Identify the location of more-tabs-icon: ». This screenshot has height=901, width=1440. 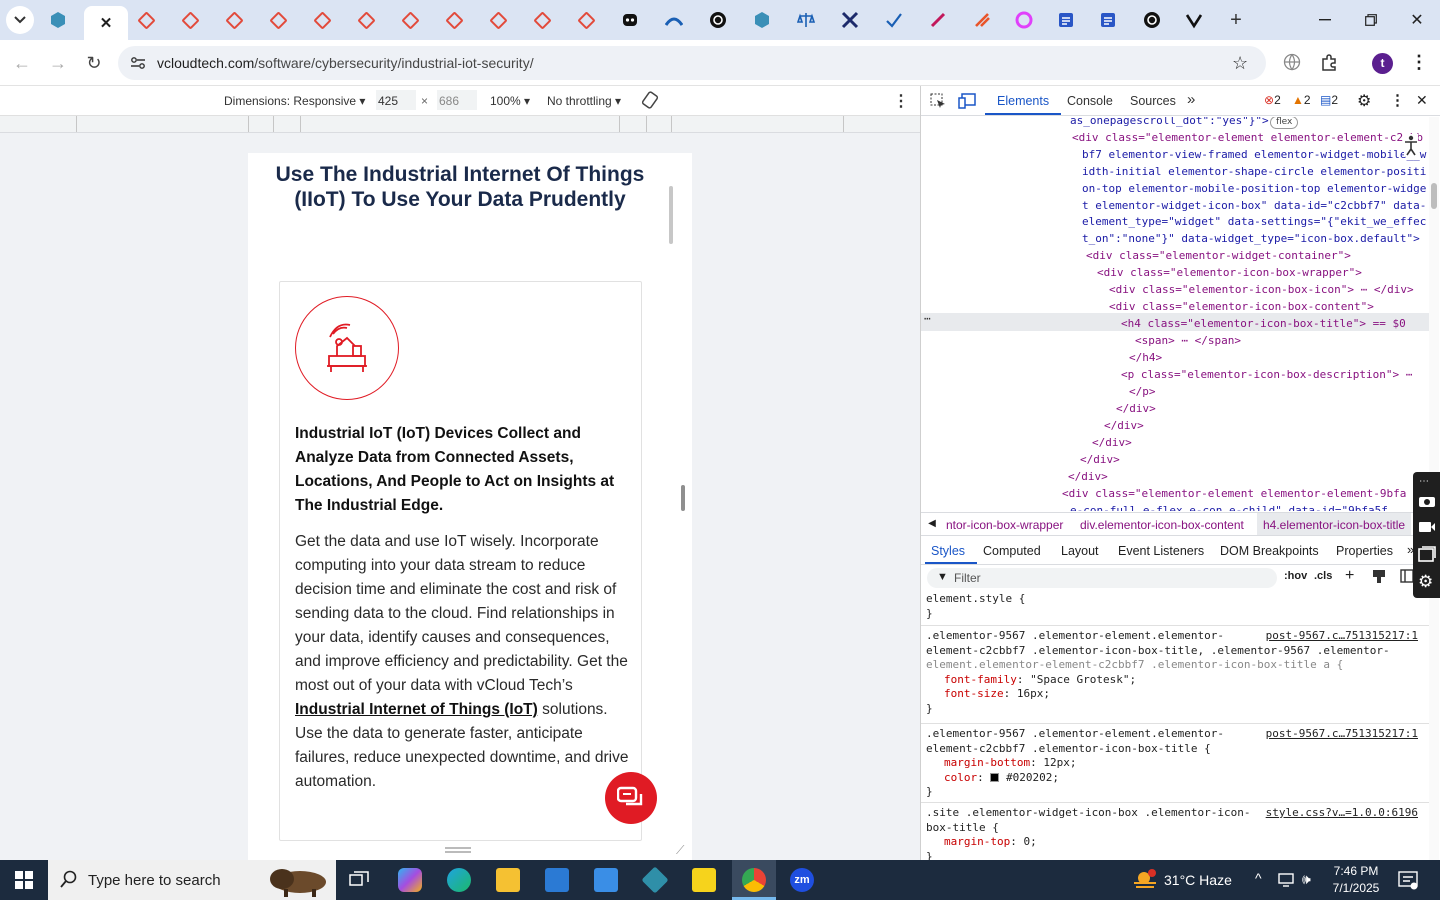
(1191, 99).